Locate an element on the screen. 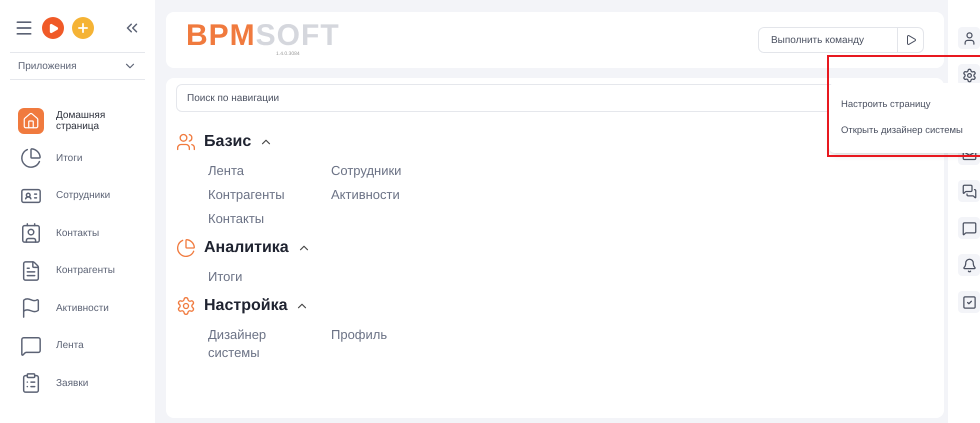 The image size is (980, 423). sidebar-item: Контрагенты is located at coordinates (77, 271).